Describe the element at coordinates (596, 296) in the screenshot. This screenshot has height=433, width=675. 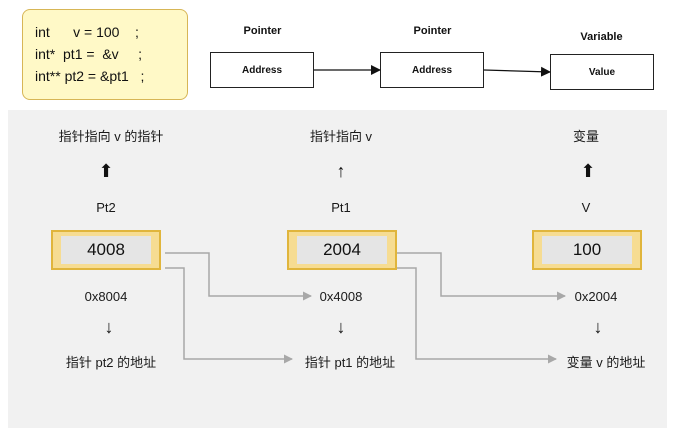
I see `v-address: 0x2004` at that location.